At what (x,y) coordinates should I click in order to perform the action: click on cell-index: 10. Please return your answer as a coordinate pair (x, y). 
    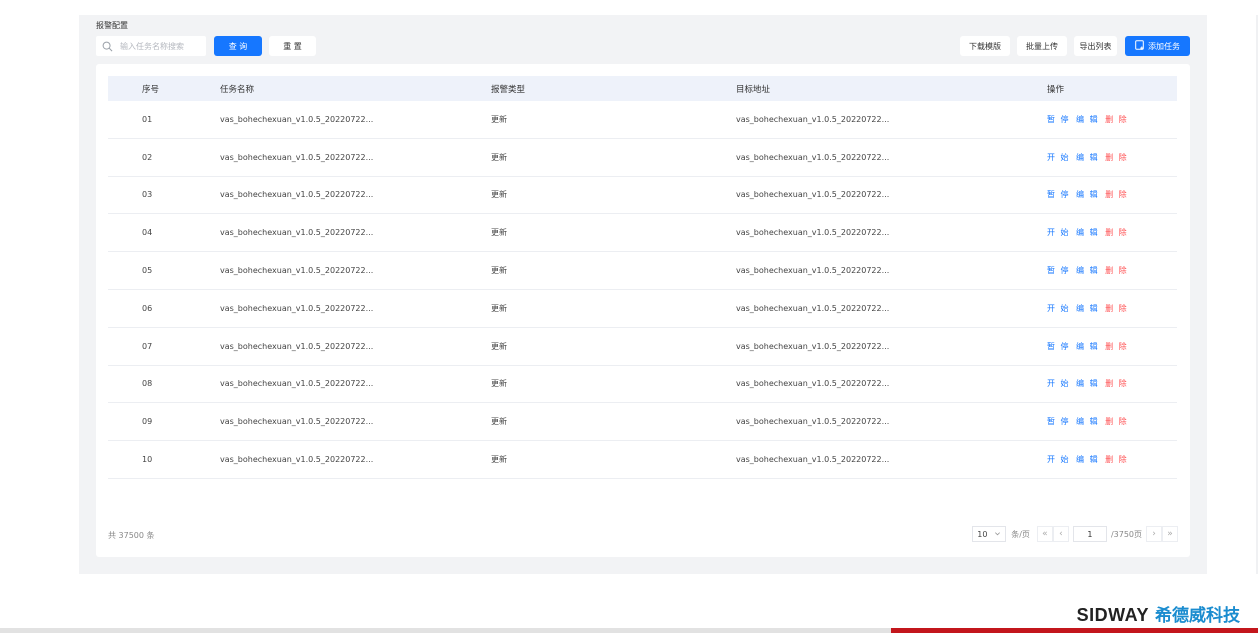
    Looking at the image, I should click on (147, 460).